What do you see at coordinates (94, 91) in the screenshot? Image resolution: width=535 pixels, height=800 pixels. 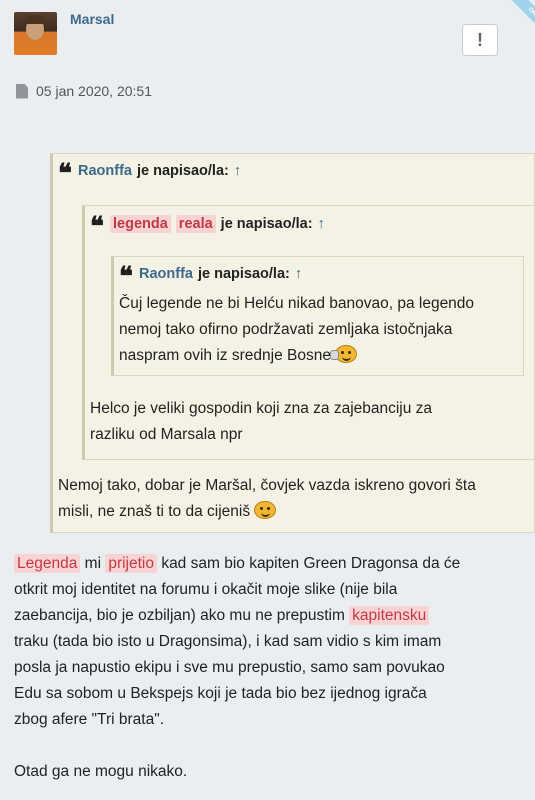 I see `post-timestamp: 05 jan 2020, 20:51` at bounding box center [94, 91].